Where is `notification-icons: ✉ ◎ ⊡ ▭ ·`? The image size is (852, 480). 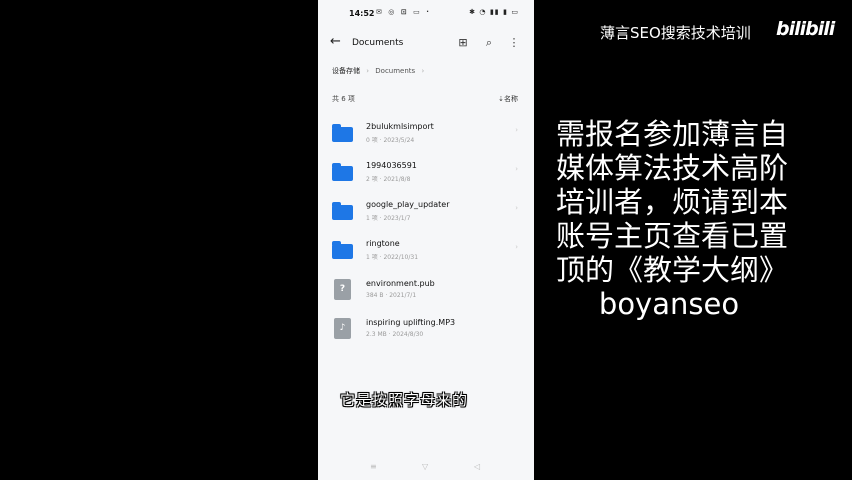 notification-icons: ✉ ◎ ⊡ ▭ · is located at coordinates (403, 12).